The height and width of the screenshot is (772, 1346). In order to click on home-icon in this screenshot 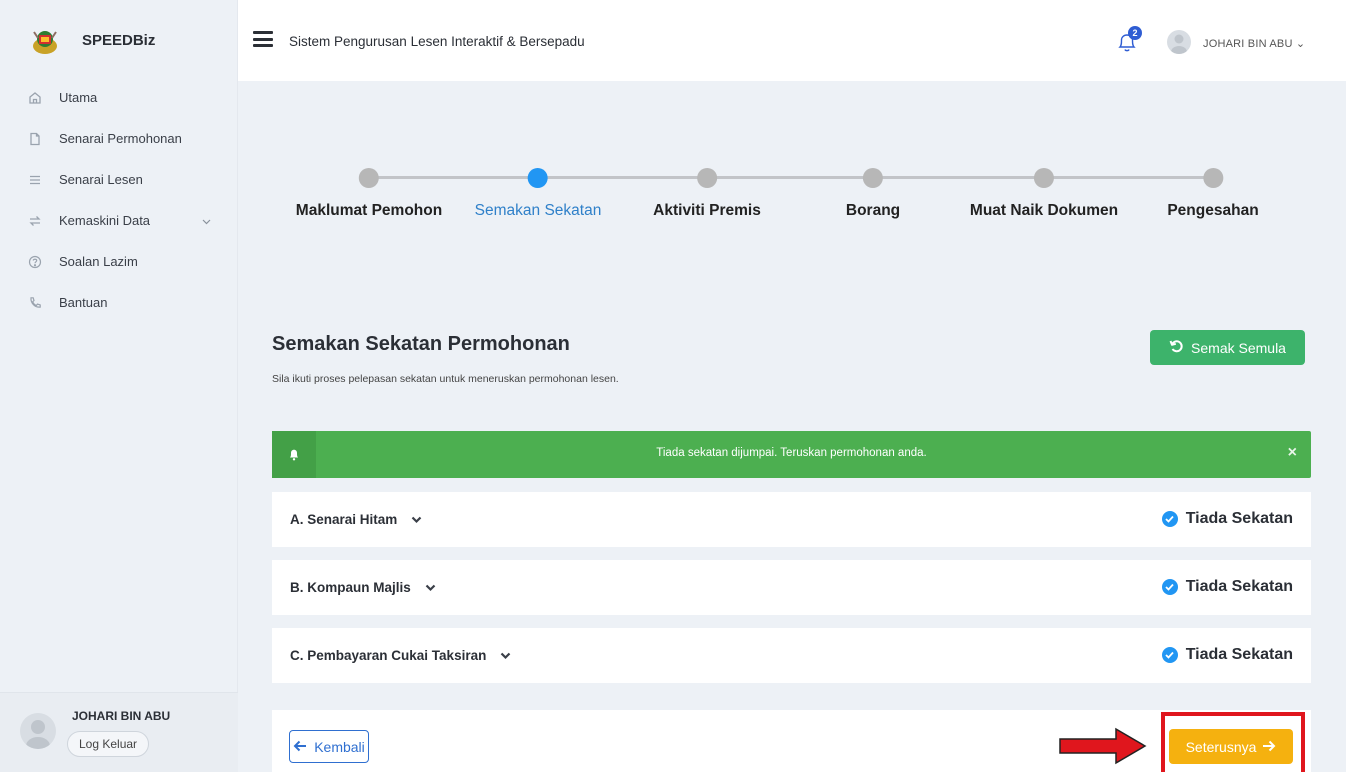, I will do `click(35, 98)`.